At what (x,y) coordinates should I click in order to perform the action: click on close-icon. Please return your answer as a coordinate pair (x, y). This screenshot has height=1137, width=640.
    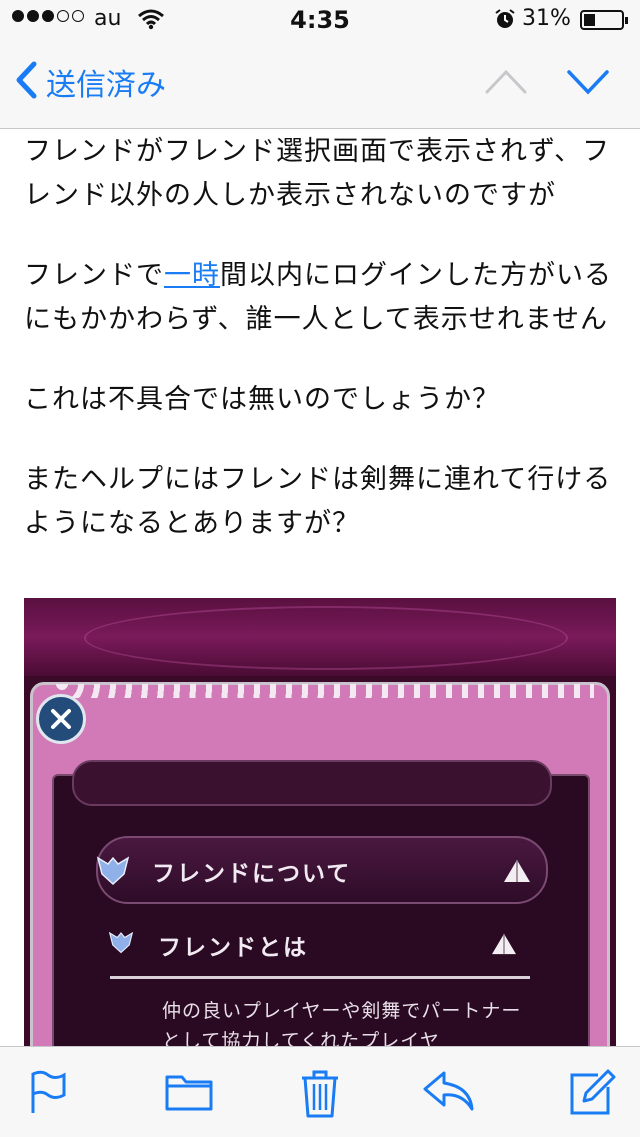
    Looking at the image, I should click on (61, 719).